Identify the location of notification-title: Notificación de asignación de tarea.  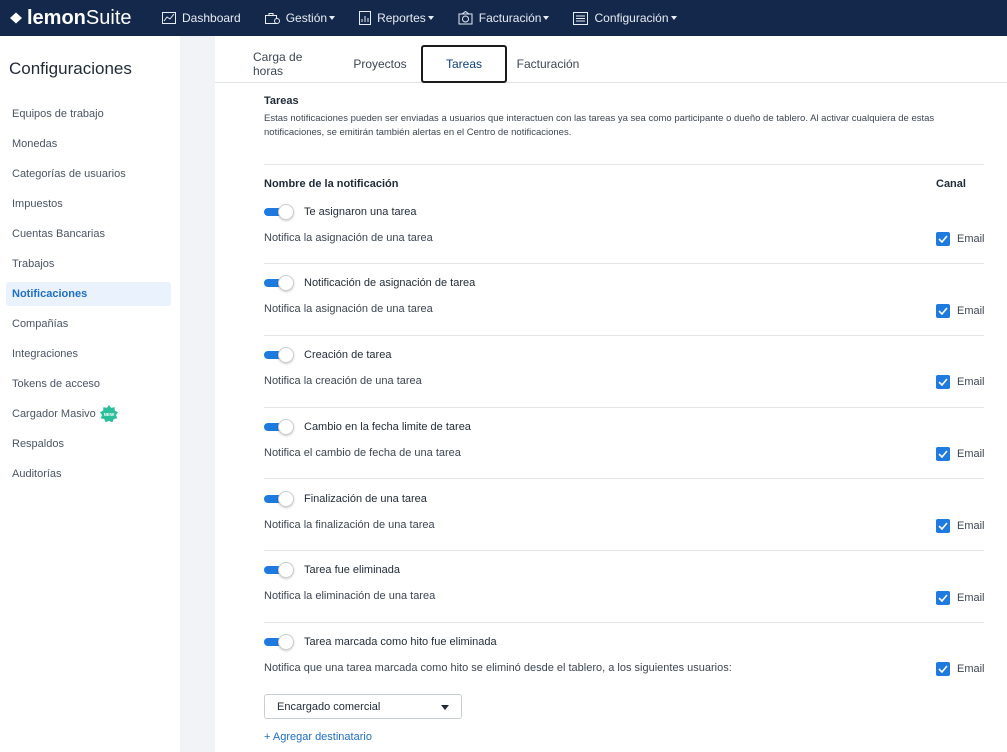
(390, 283).